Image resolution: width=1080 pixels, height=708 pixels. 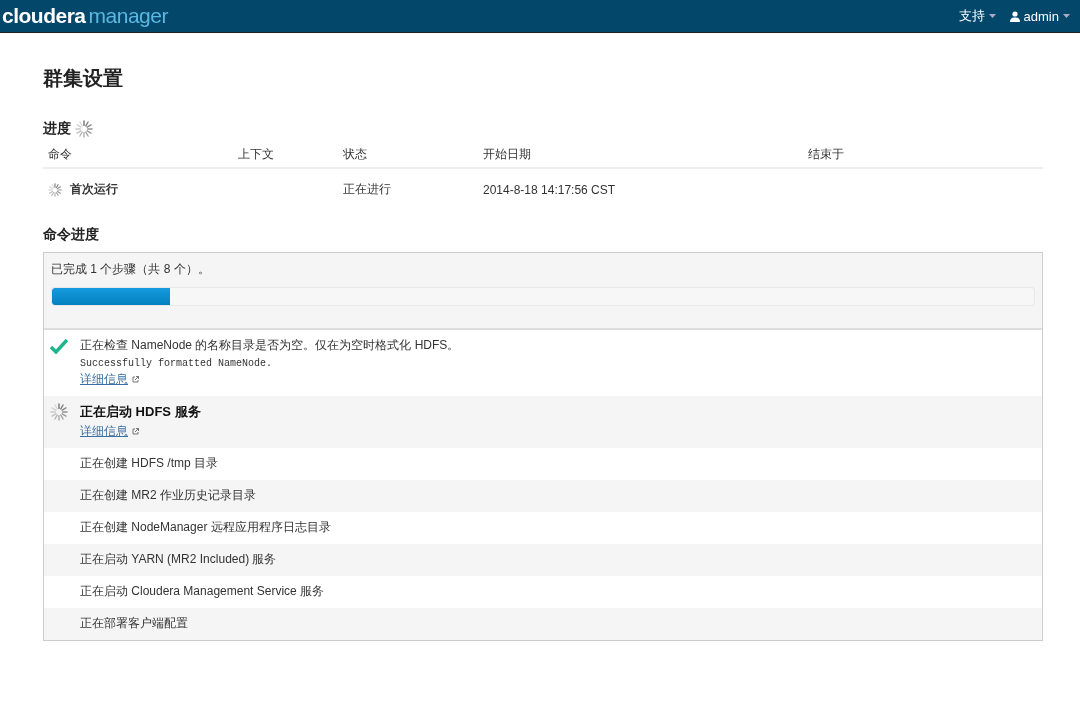 What do you see at coordinates (168, 495) in the screenshot?
I see `step-title: 正在创建 MR2 作业历史记录目录` at bounding box center [168, 495].